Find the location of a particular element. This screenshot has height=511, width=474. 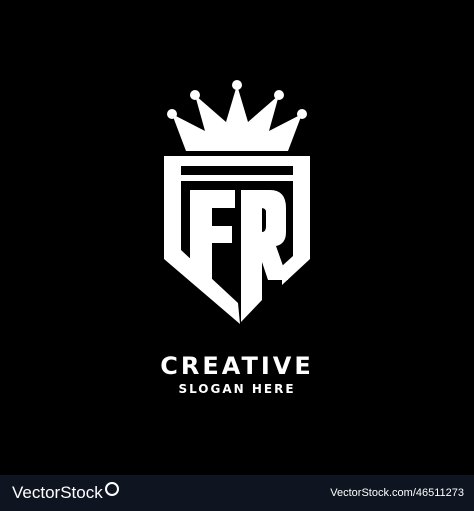

footer-source: VectorStock.com/46511273 is located at coordinates (397, 493).